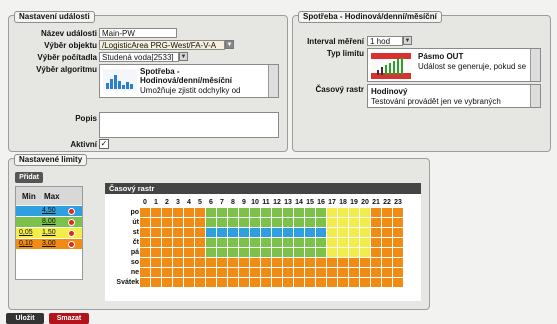 This screenshot has width=557, height=324. Describe the element at coordinates (332, 202) in the screenshot. I see `hour-header: 17` at that location.